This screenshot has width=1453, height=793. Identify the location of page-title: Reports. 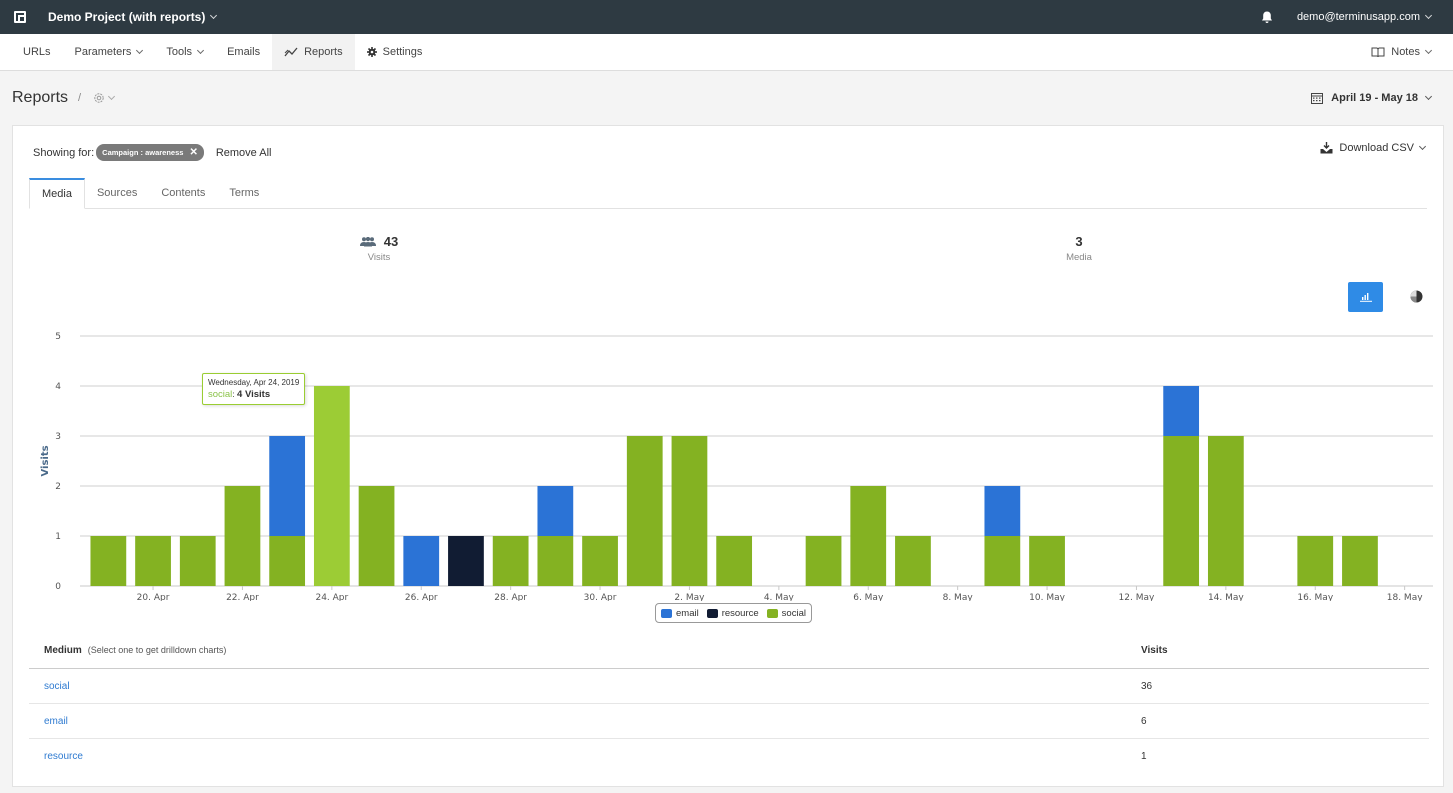
(40, 97).